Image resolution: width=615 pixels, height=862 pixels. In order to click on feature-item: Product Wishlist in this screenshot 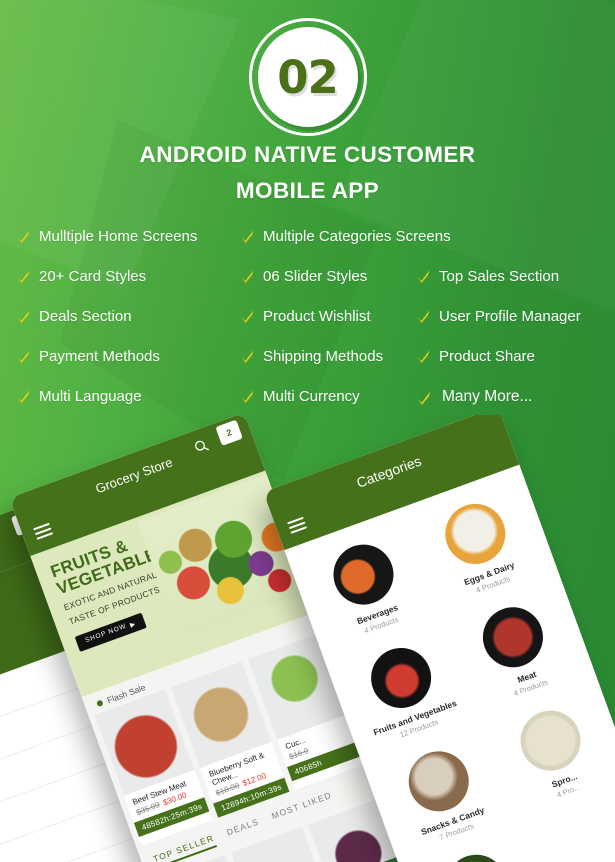, I will do `click(305, 316)`.